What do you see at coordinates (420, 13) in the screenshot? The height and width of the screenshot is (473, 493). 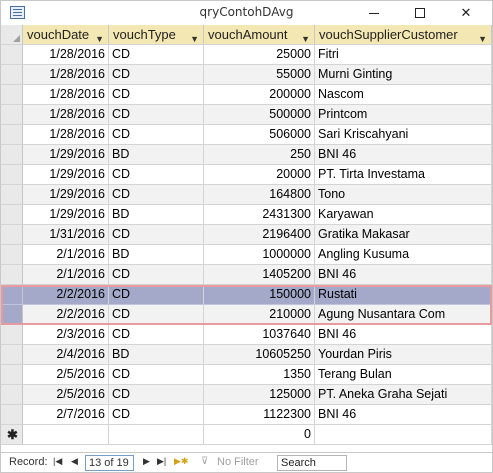 I see `maximize-button` at bounding box center [420, 13].